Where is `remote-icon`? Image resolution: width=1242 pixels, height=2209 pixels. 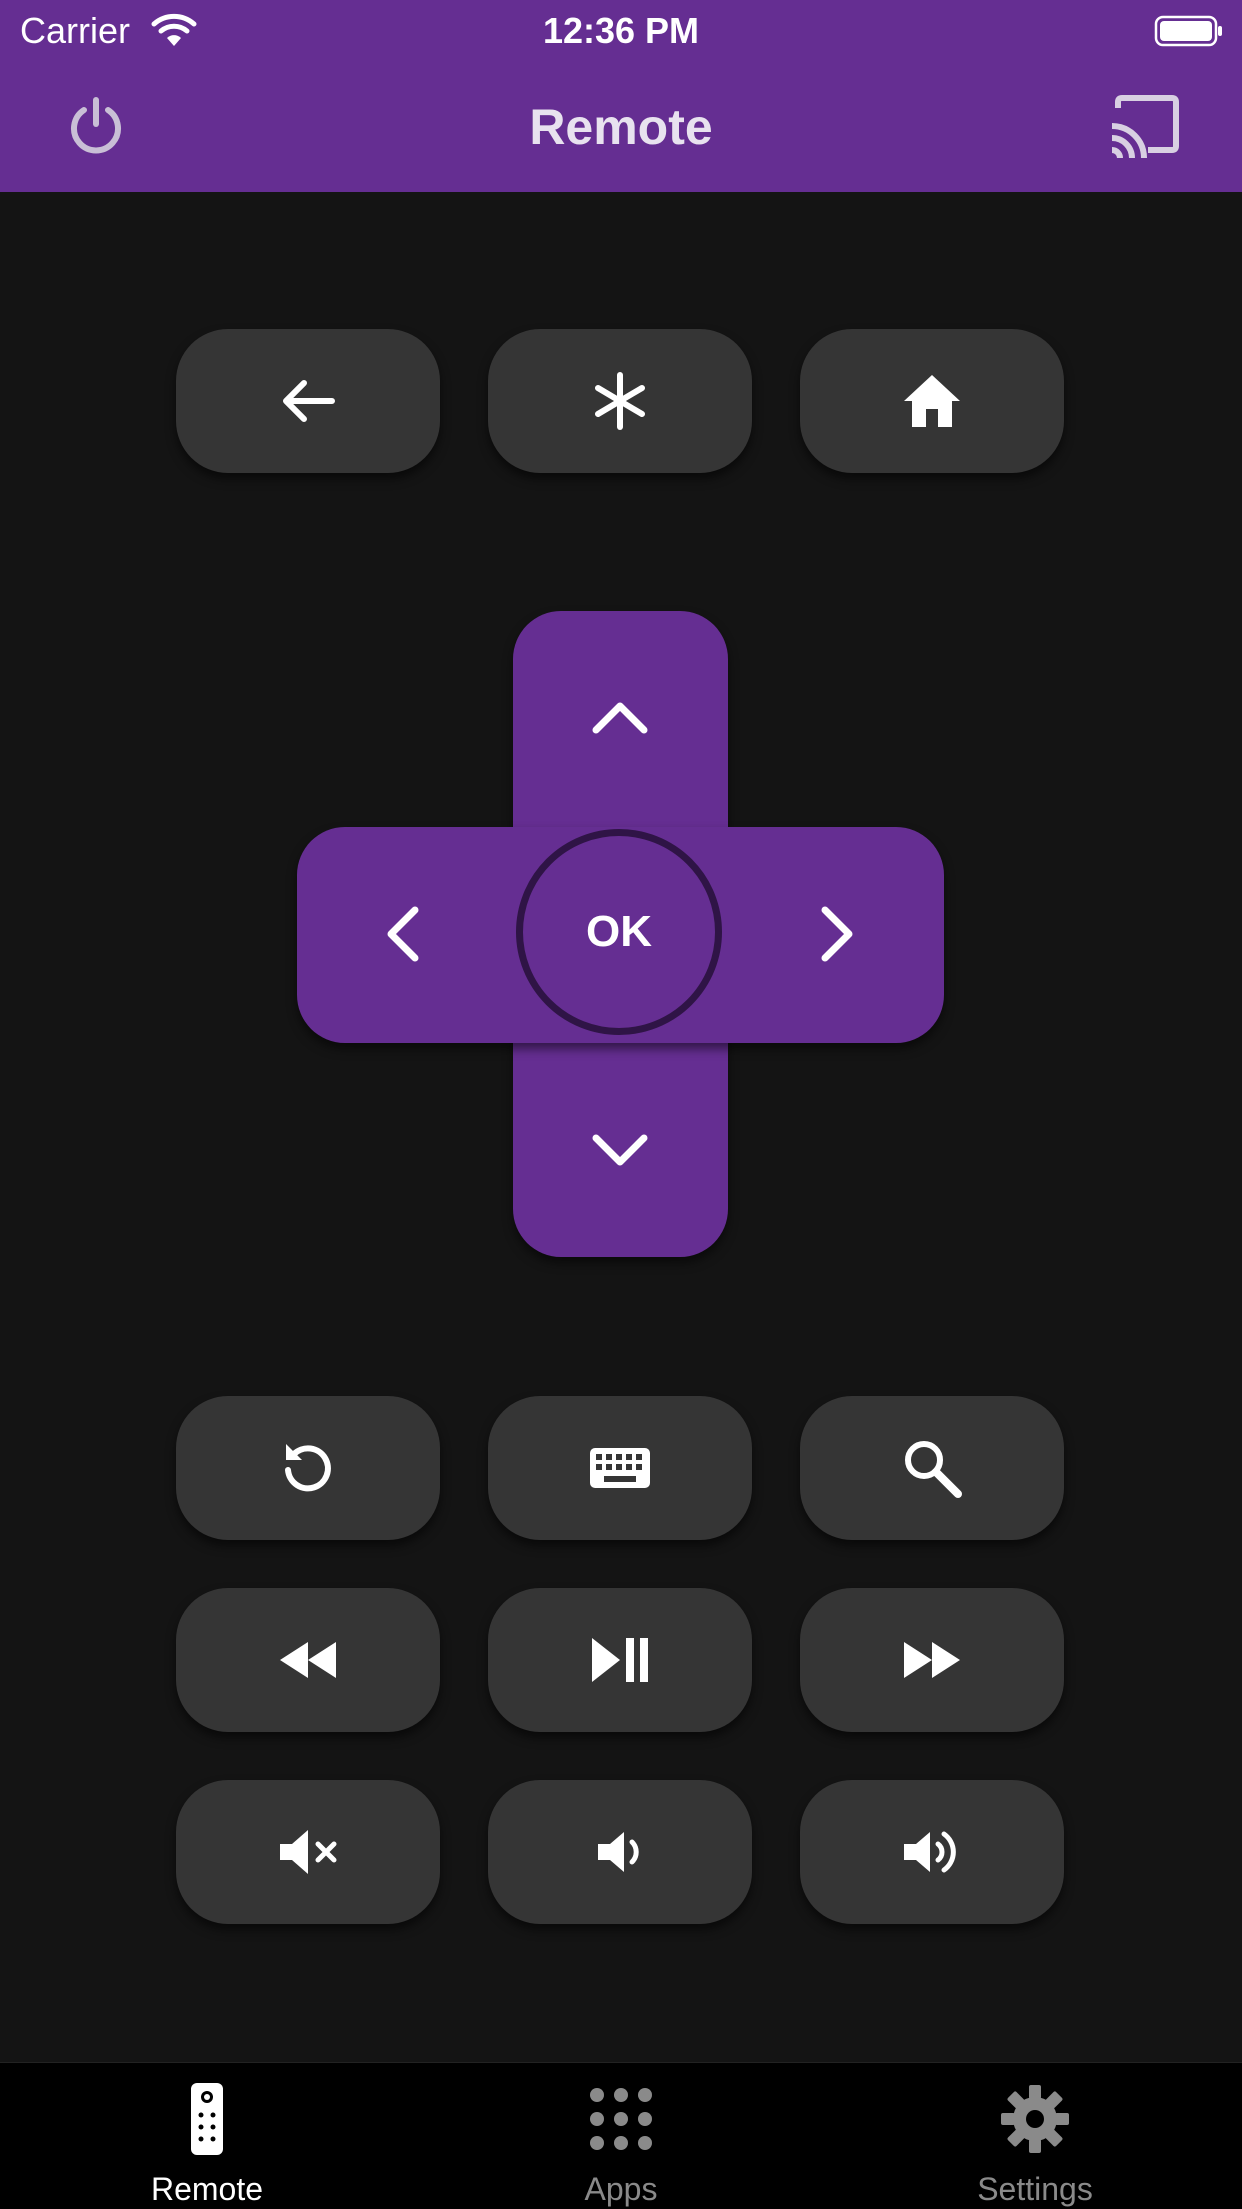 remote-icon is located at coordinates (207, 2119).